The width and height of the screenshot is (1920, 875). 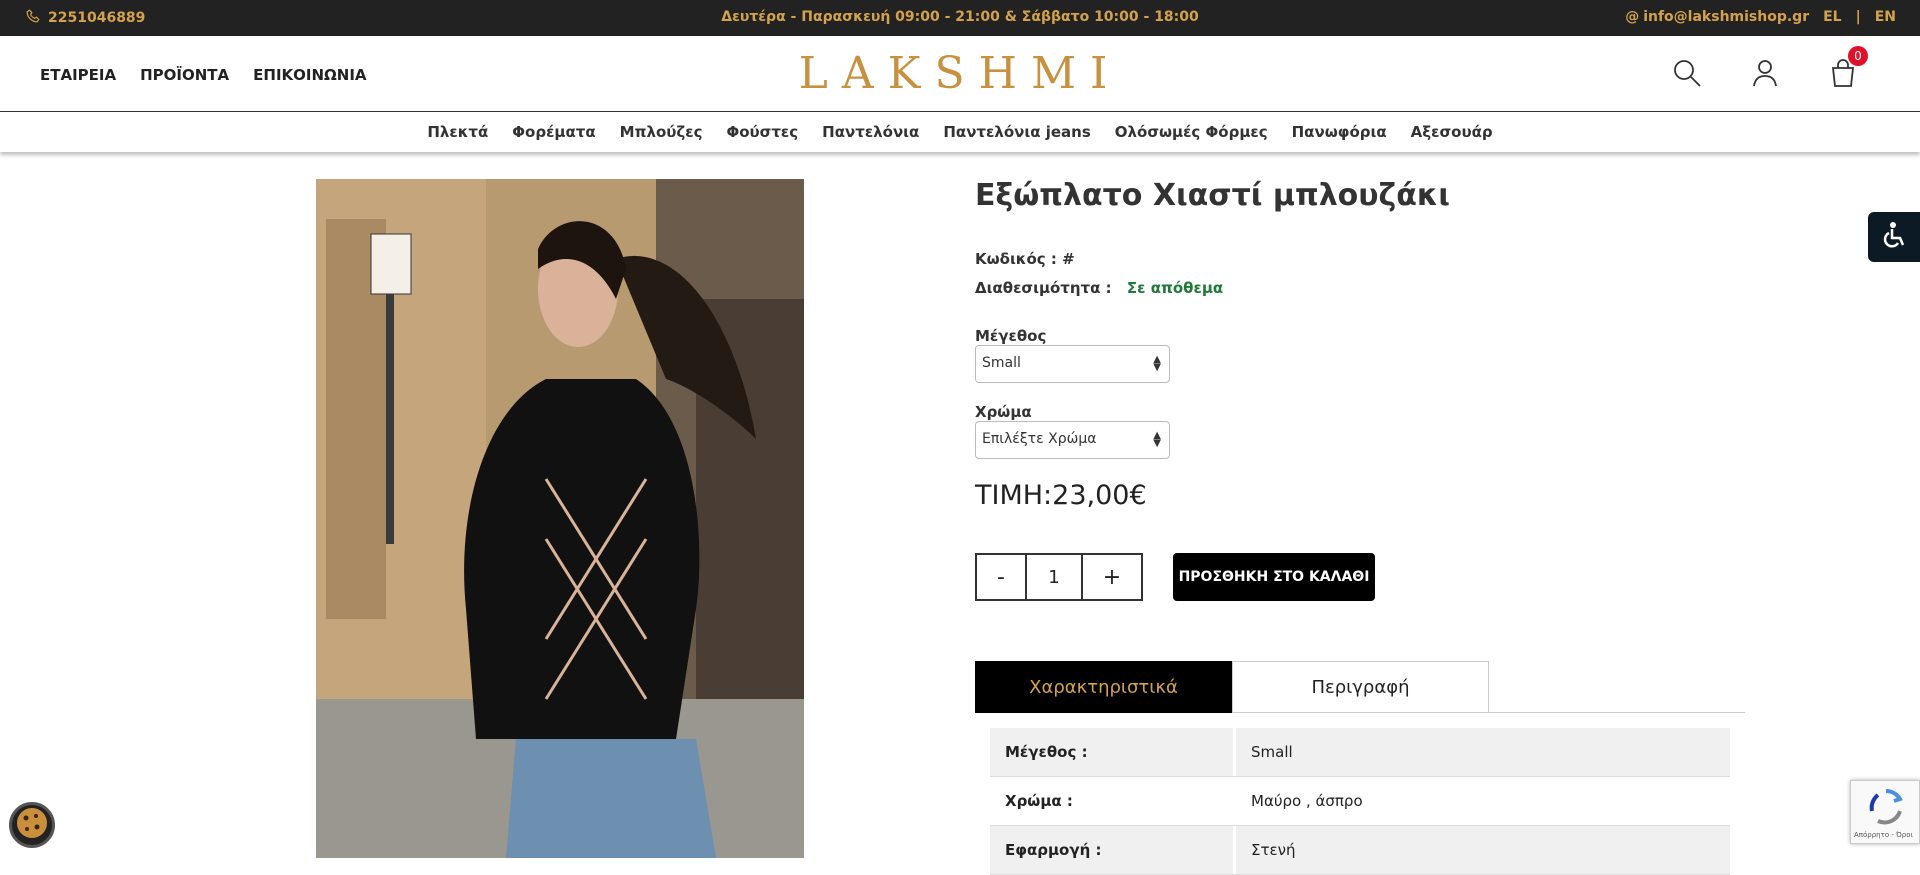 I want to click on quantity-stepper: - 1 +, so click(x=1059, y=577).